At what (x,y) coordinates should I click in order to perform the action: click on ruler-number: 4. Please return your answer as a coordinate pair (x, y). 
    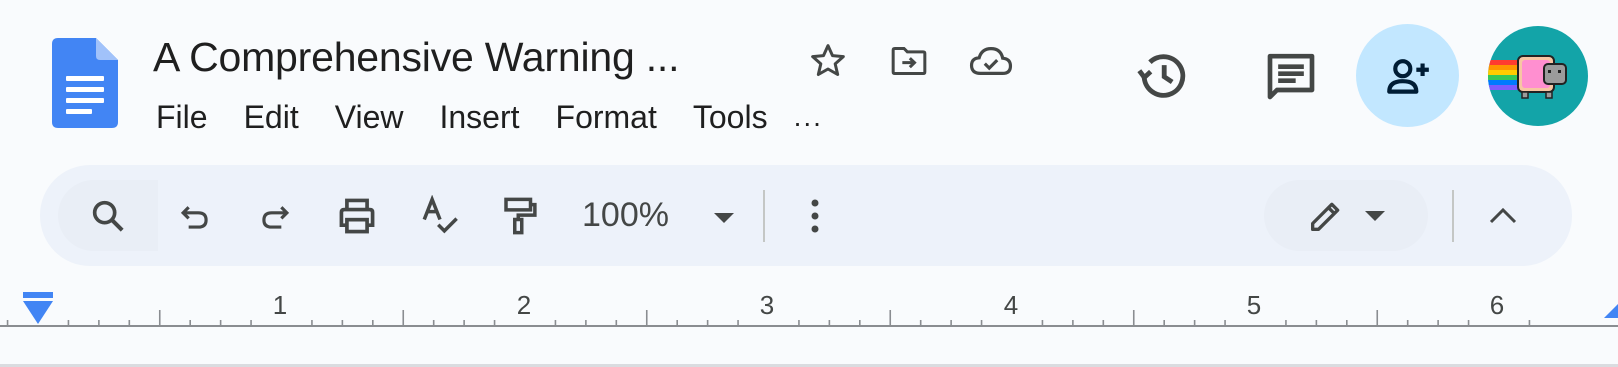
    Looking at the image, I should click on (1011, 305).